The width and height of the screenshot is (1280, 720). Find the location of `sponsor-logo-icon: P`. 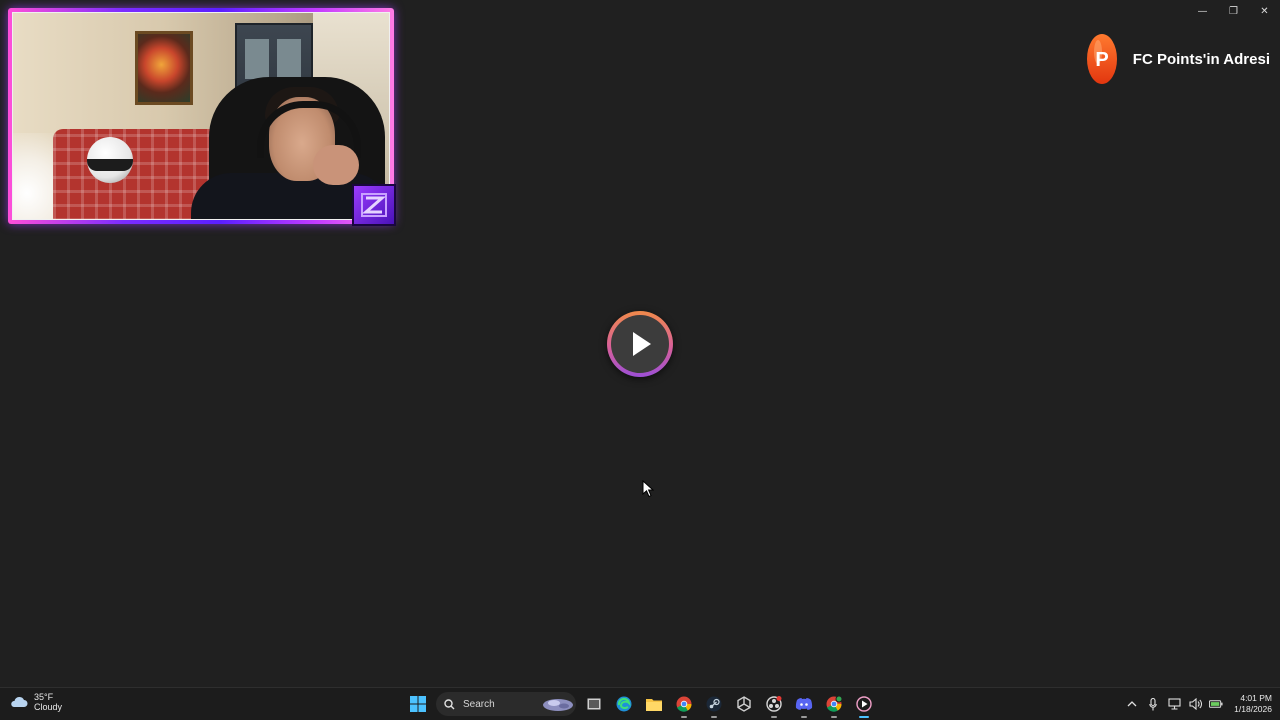

sponsor-logo-icon: P is located at coordinates (1101, 59).